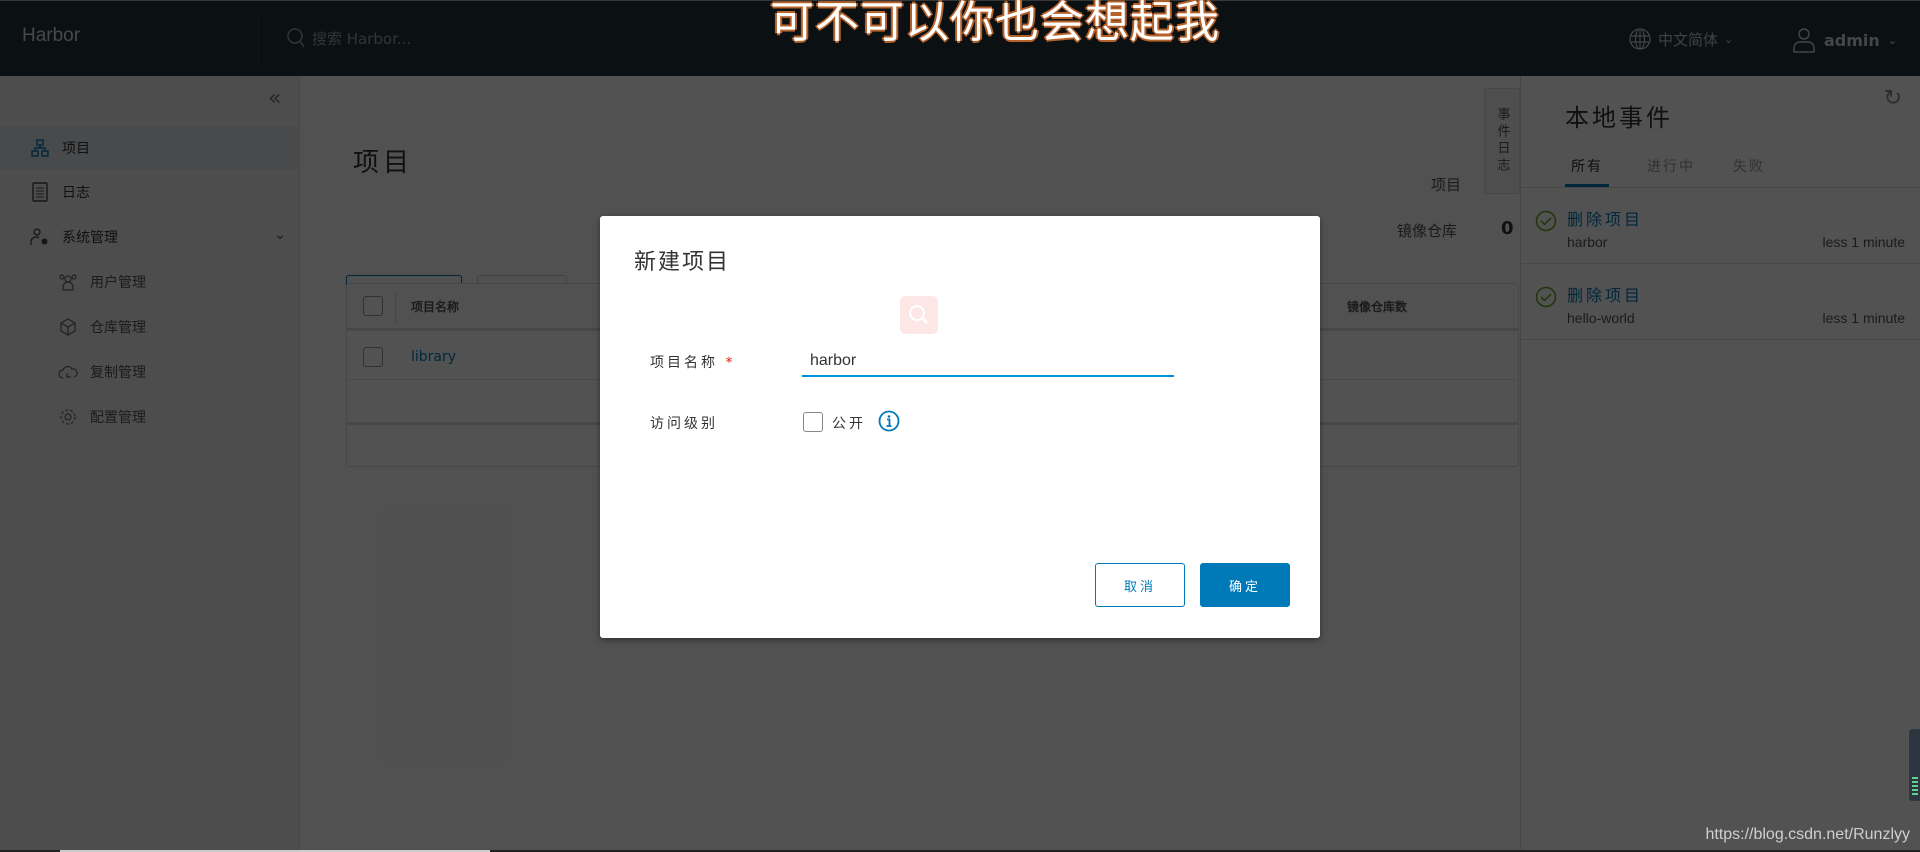  Describe the element at coordinates (684, 424) in the screenshot. I see `access-level-label: 访问级别` at that location.